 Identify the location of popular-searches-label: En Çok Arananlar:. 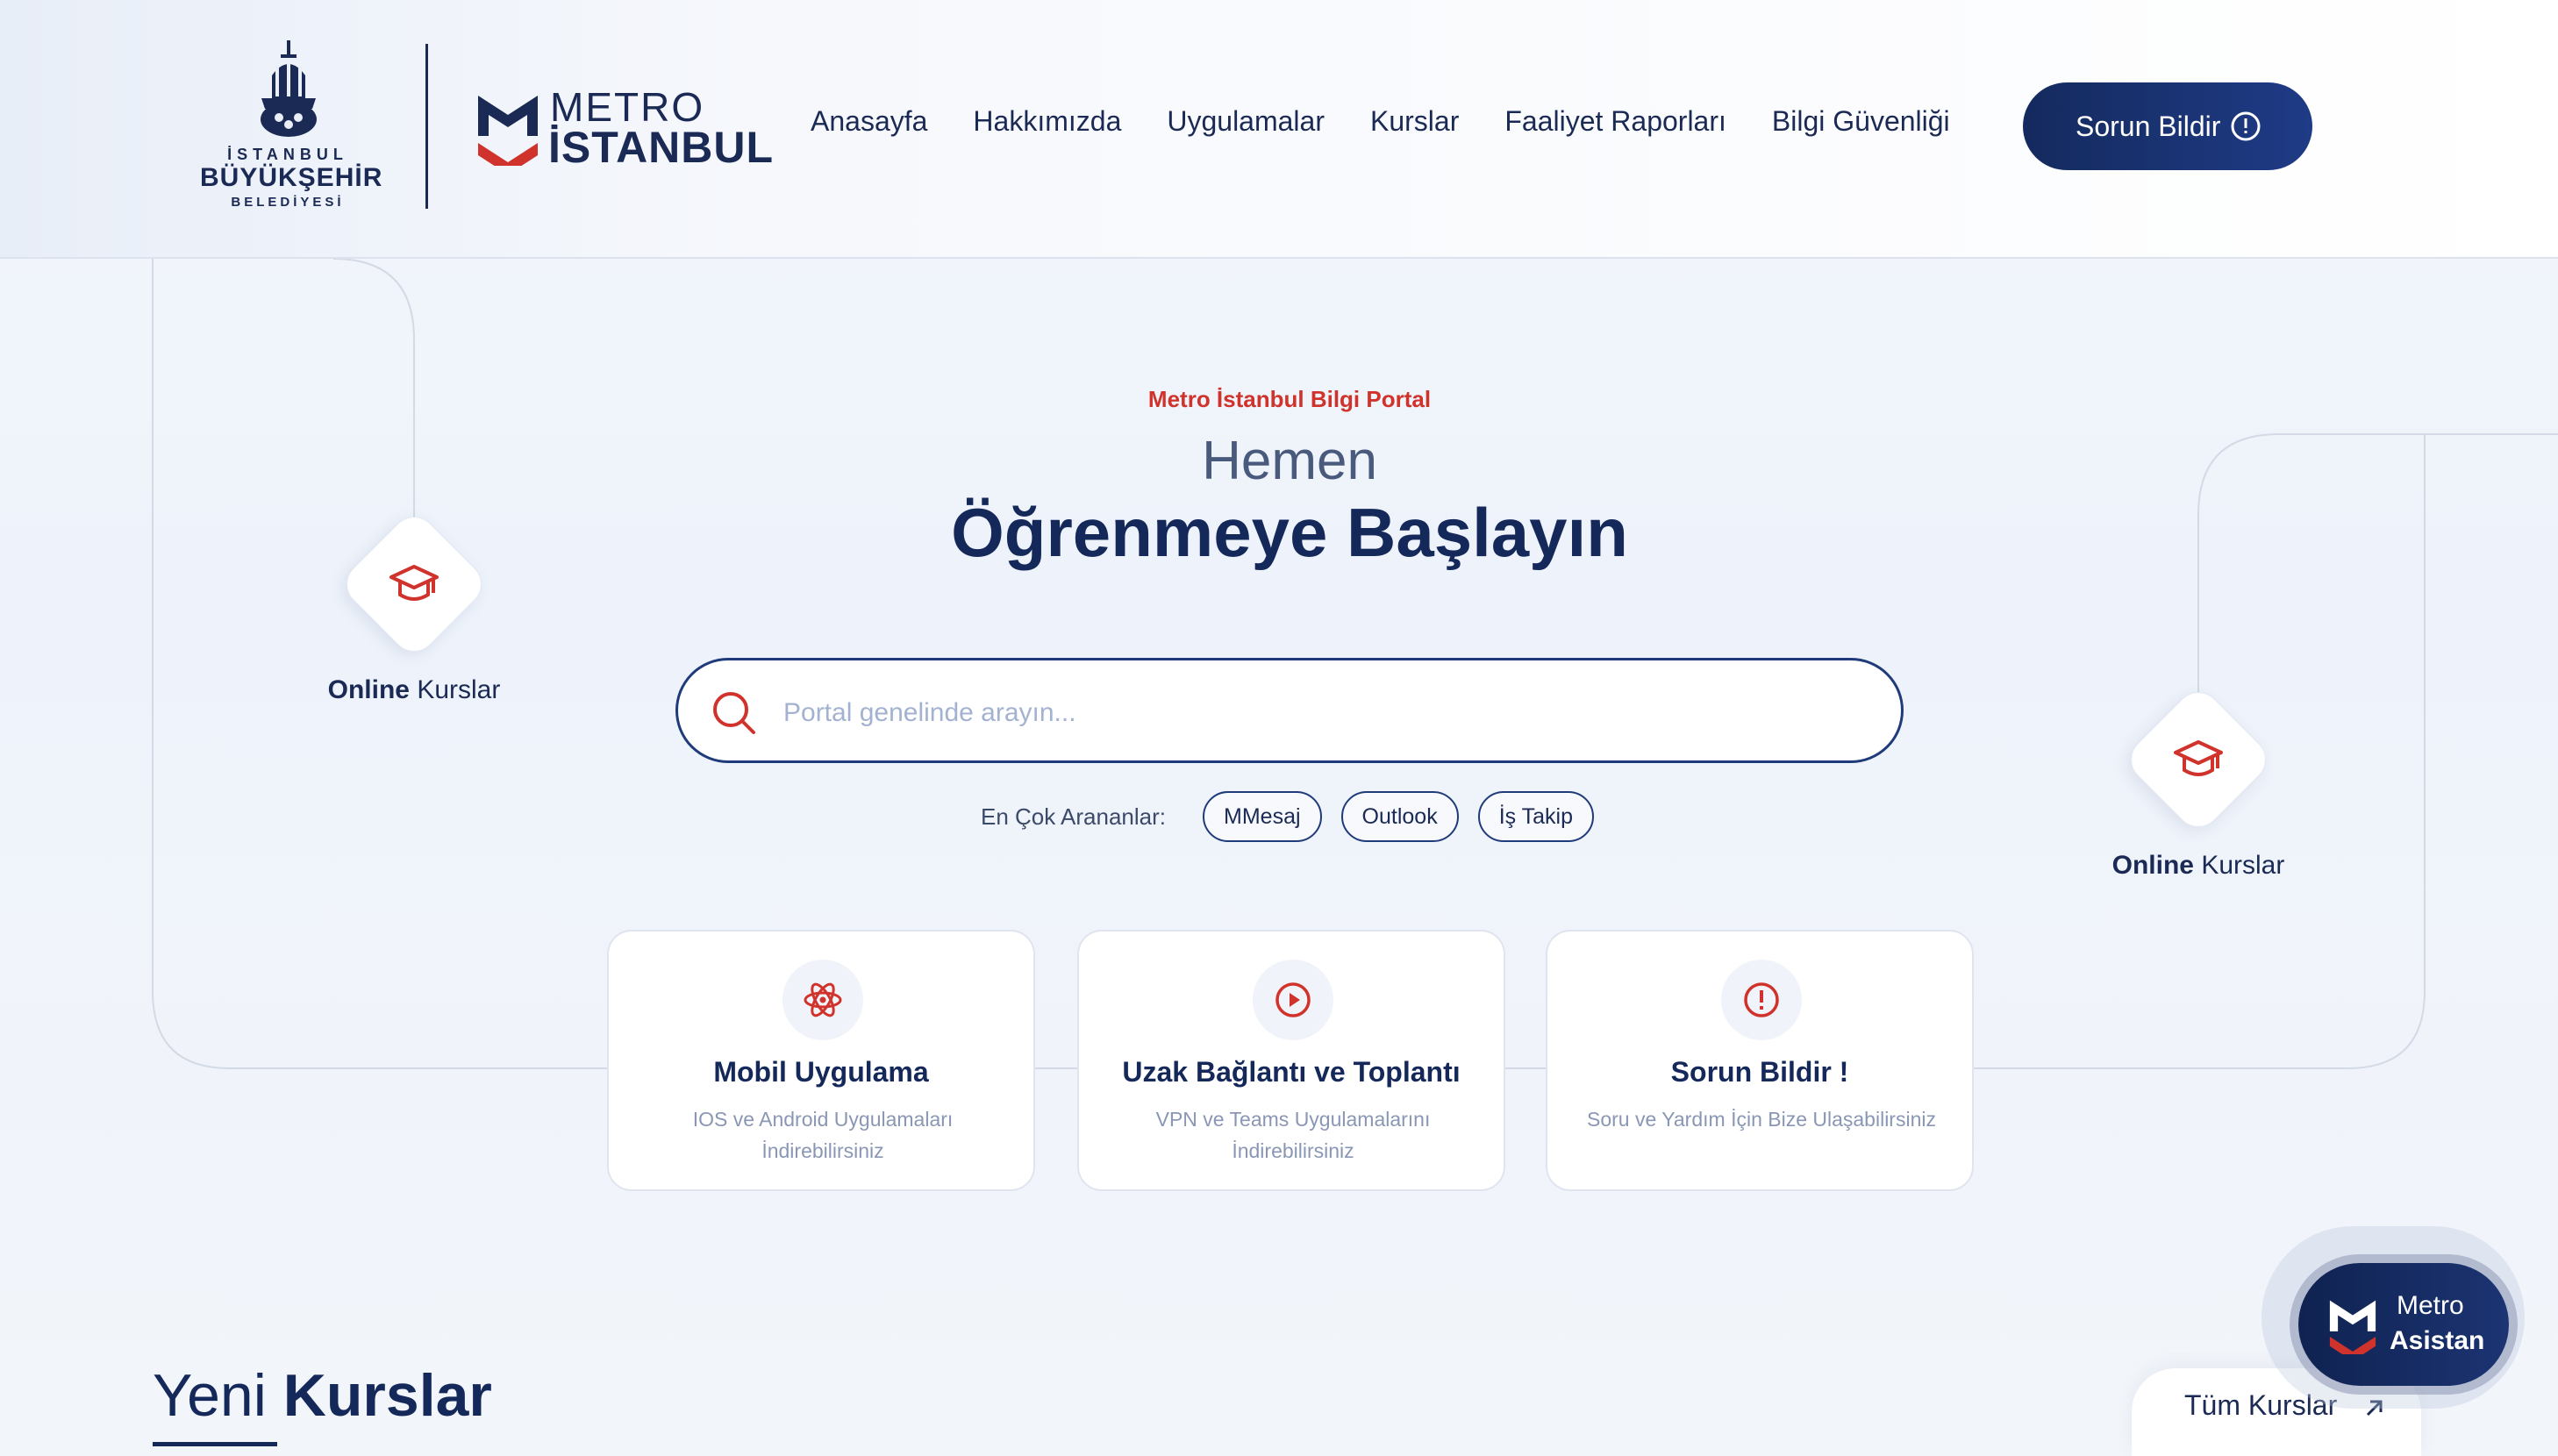
(1074, 816).